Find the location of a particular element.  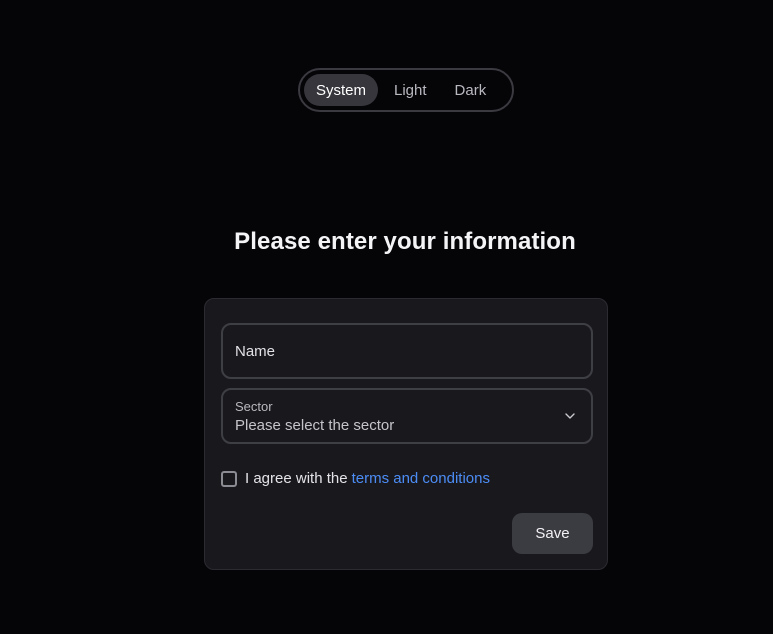

chevron-down-icon is located at coordinates (570, 416).